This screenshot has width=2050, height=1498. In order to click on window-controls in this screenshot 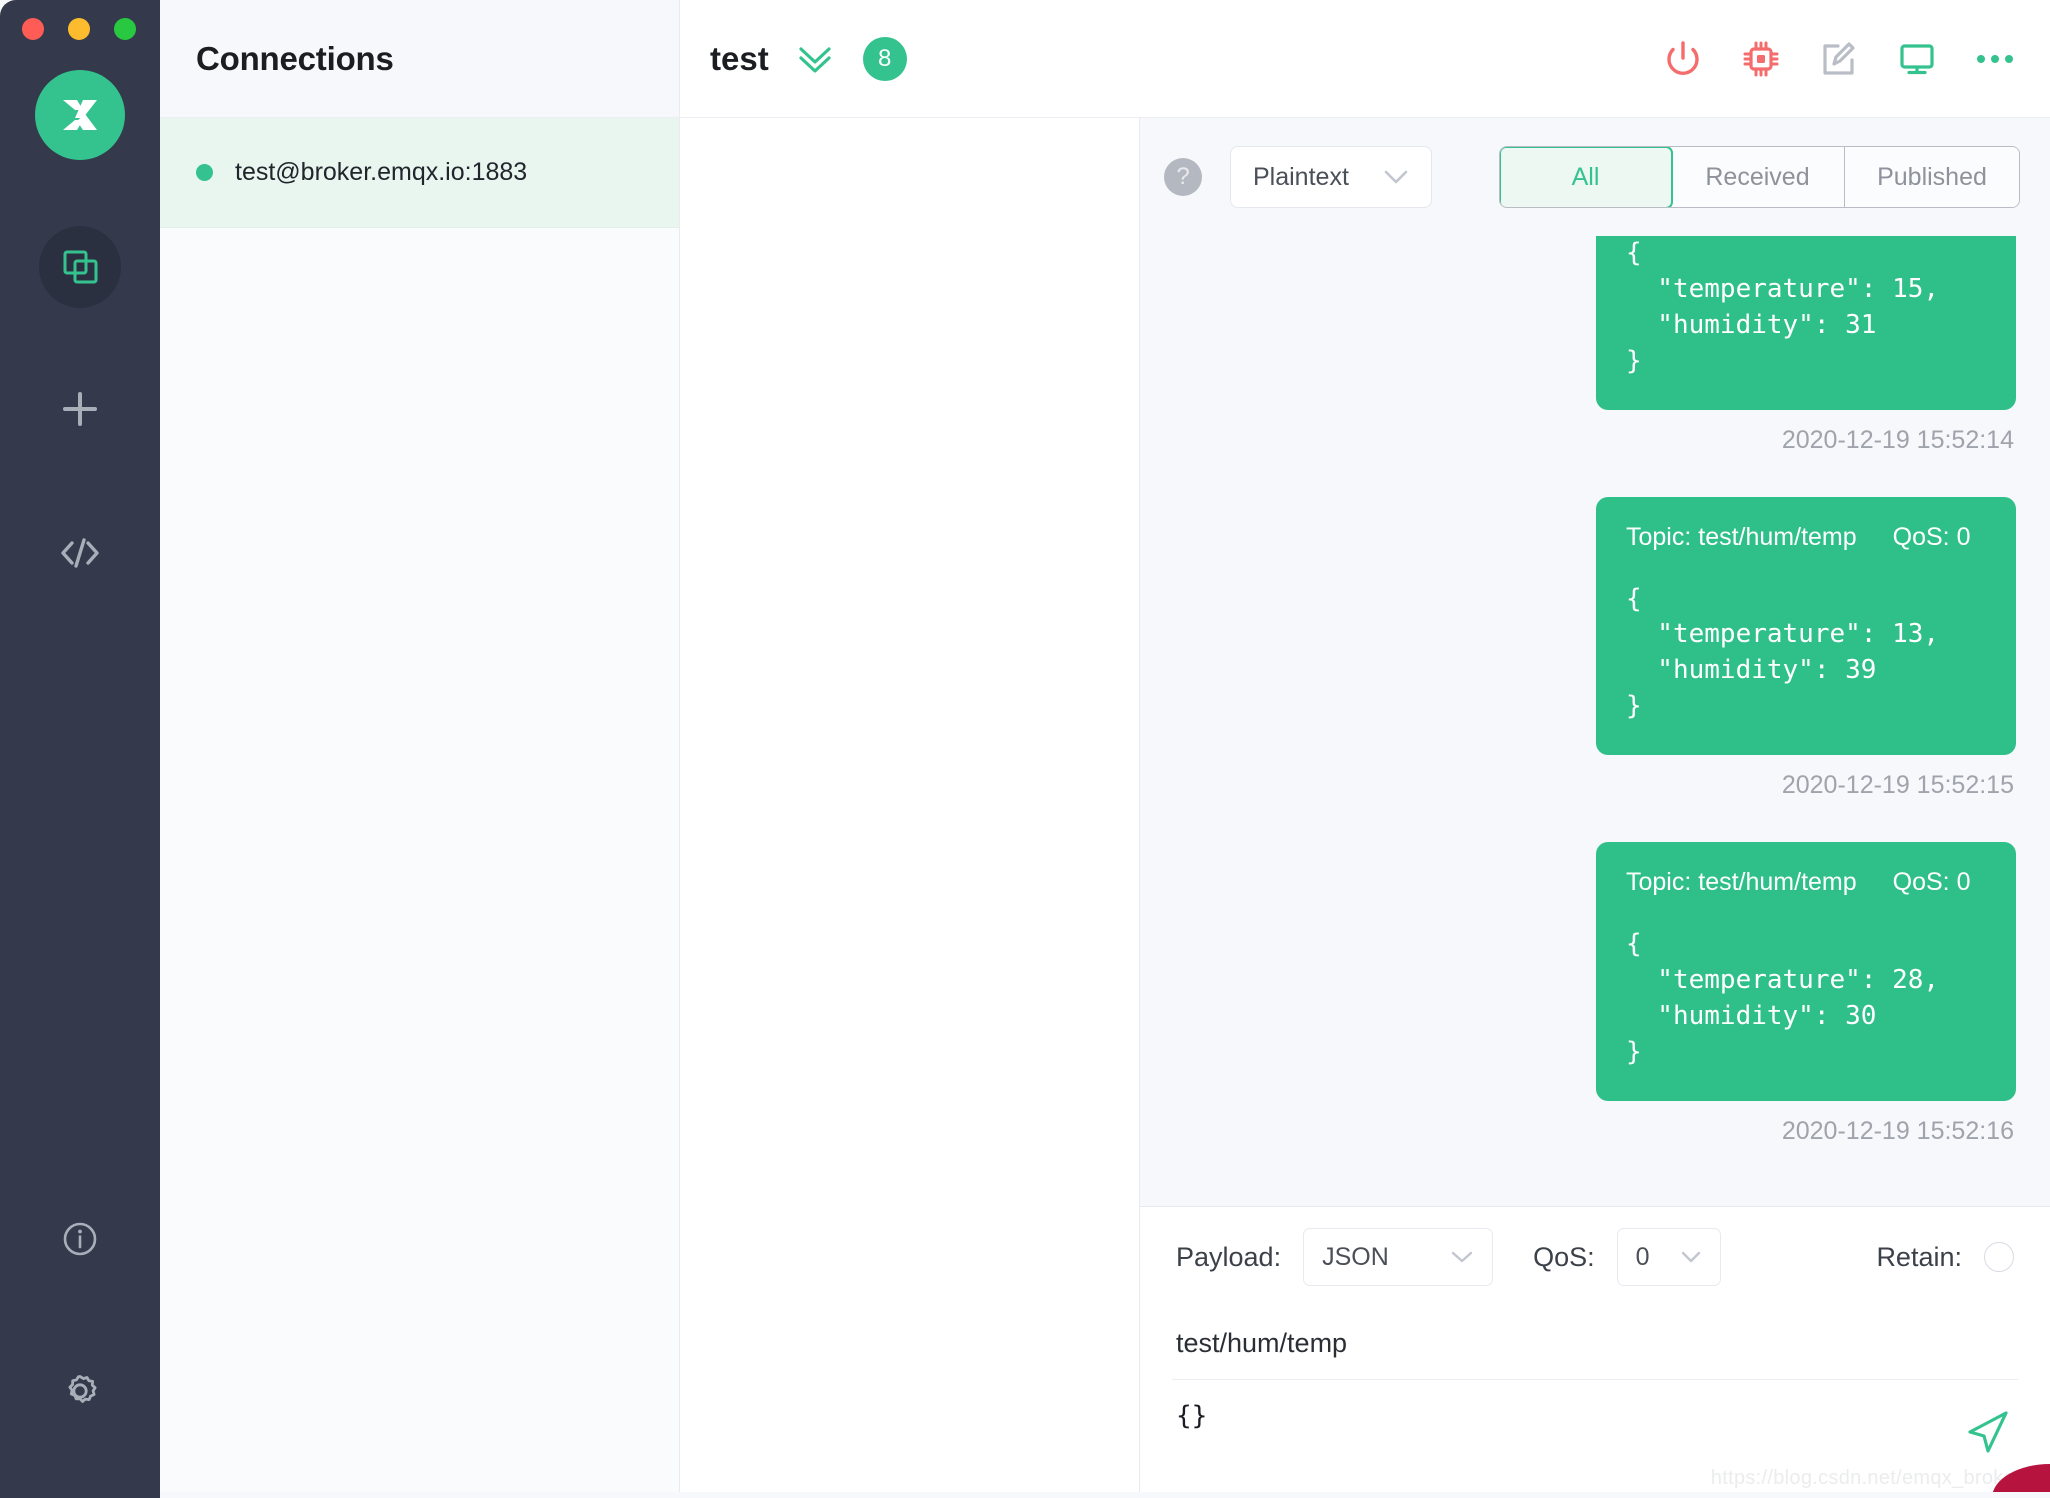, I will do `click(79, 29)`.